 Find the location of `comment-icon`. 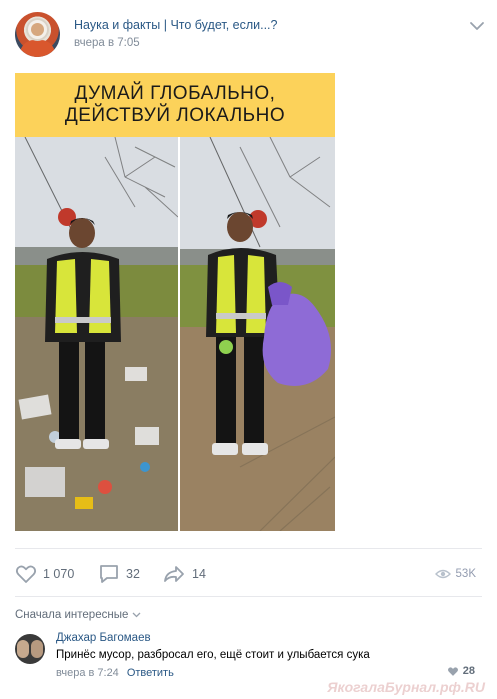

comment-icon is located at coordinates (109, 574).